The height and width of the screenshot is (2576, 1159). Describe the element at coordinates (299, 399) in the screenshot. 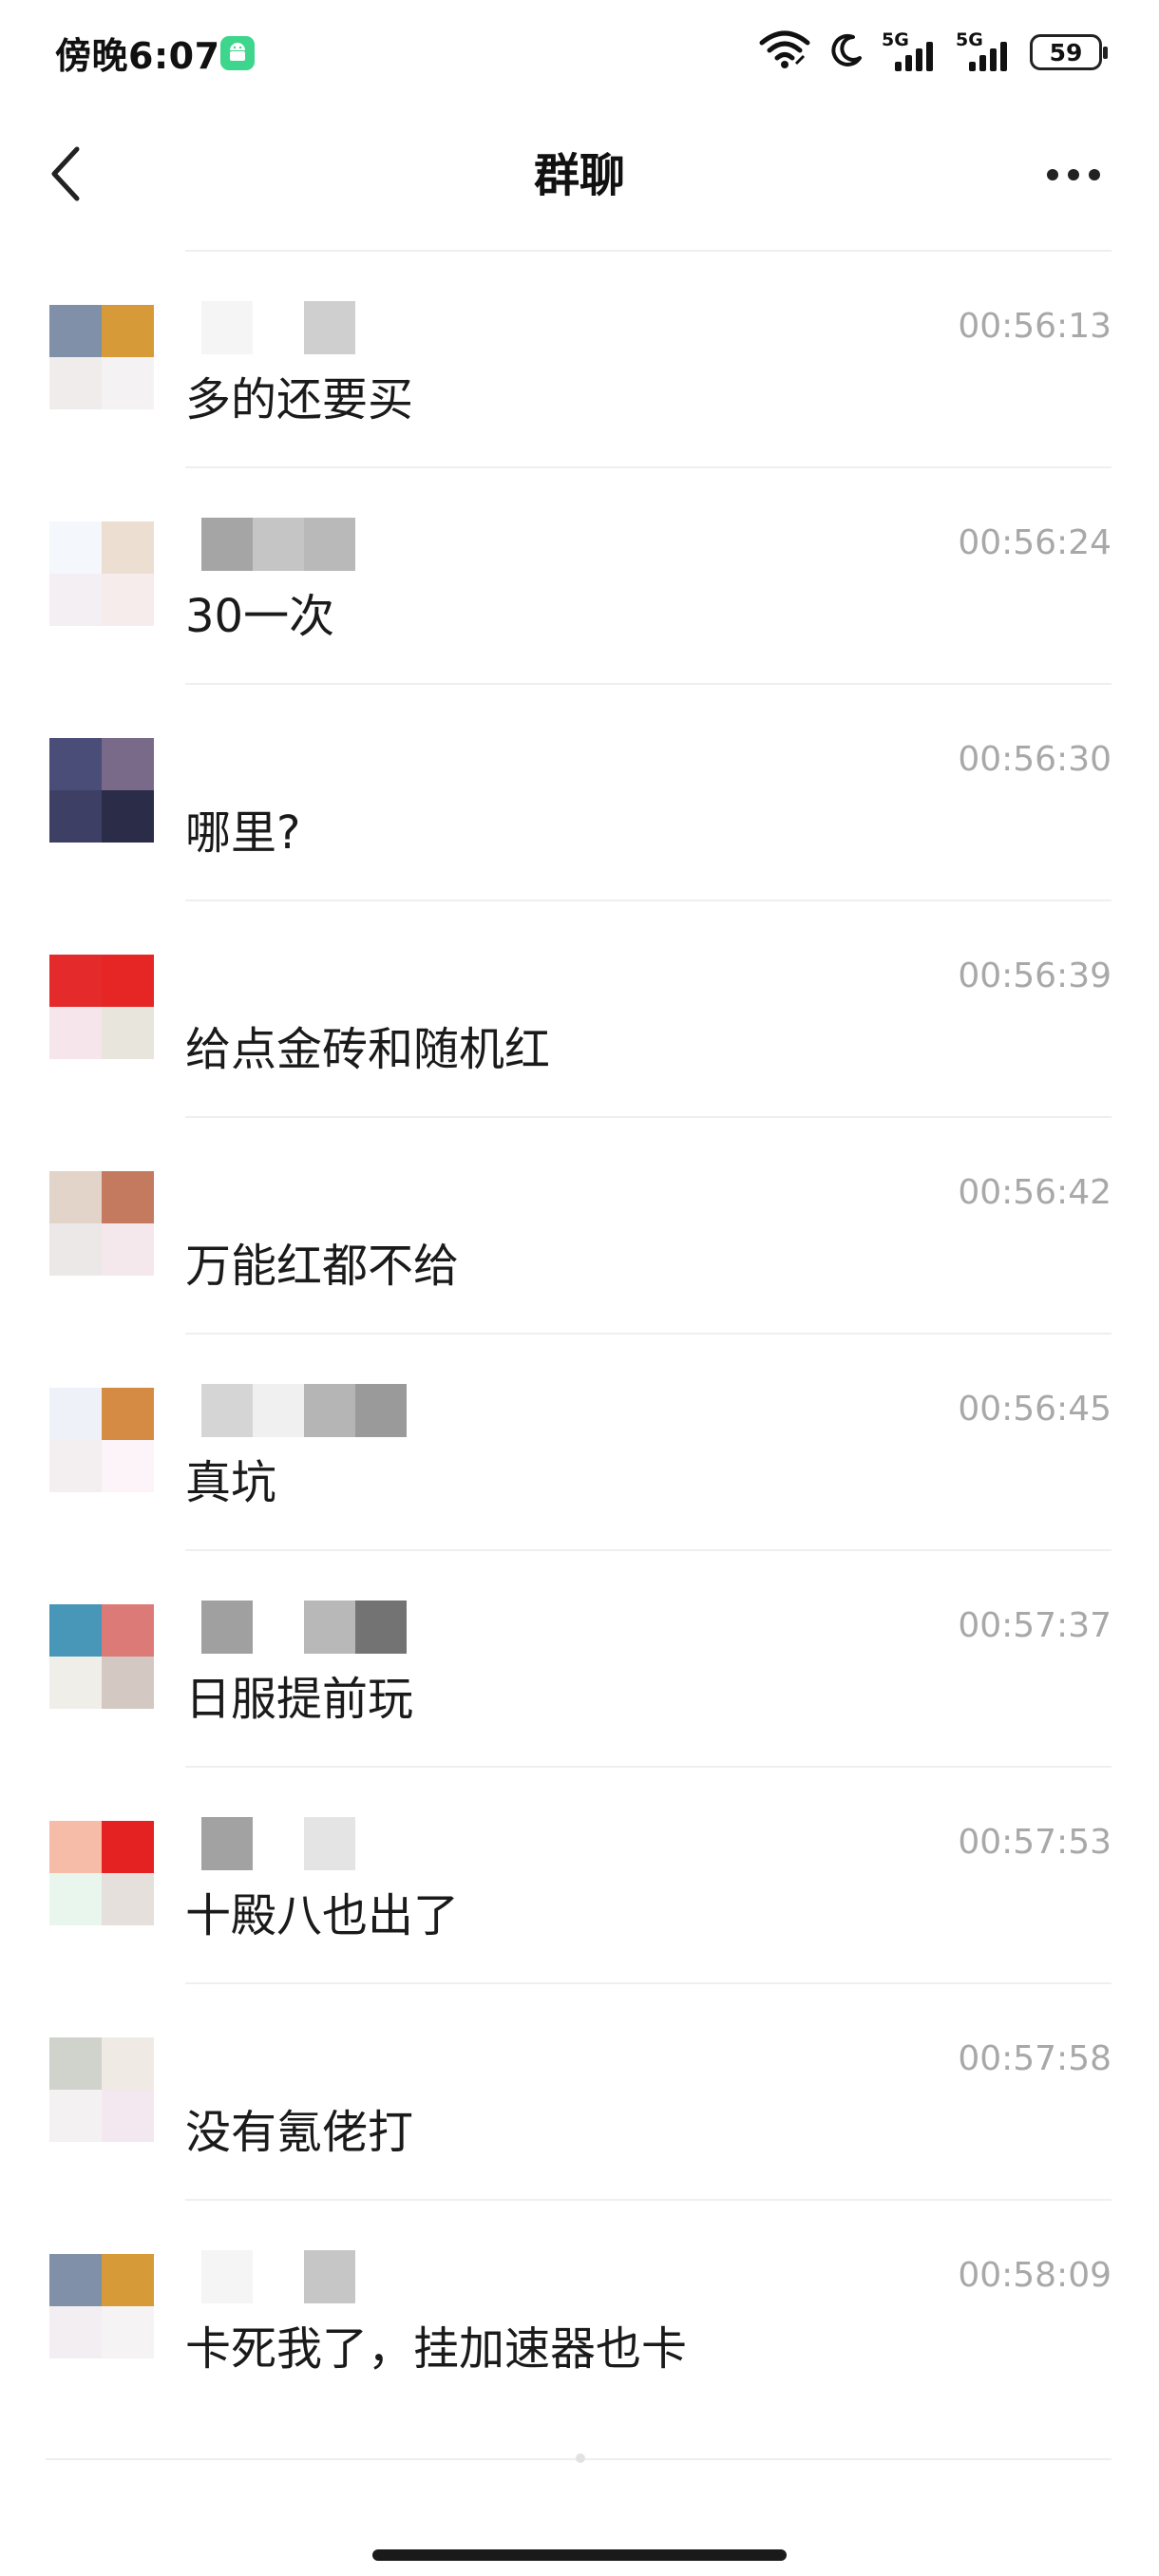

I see `message-text: 多的还要买` at that location.